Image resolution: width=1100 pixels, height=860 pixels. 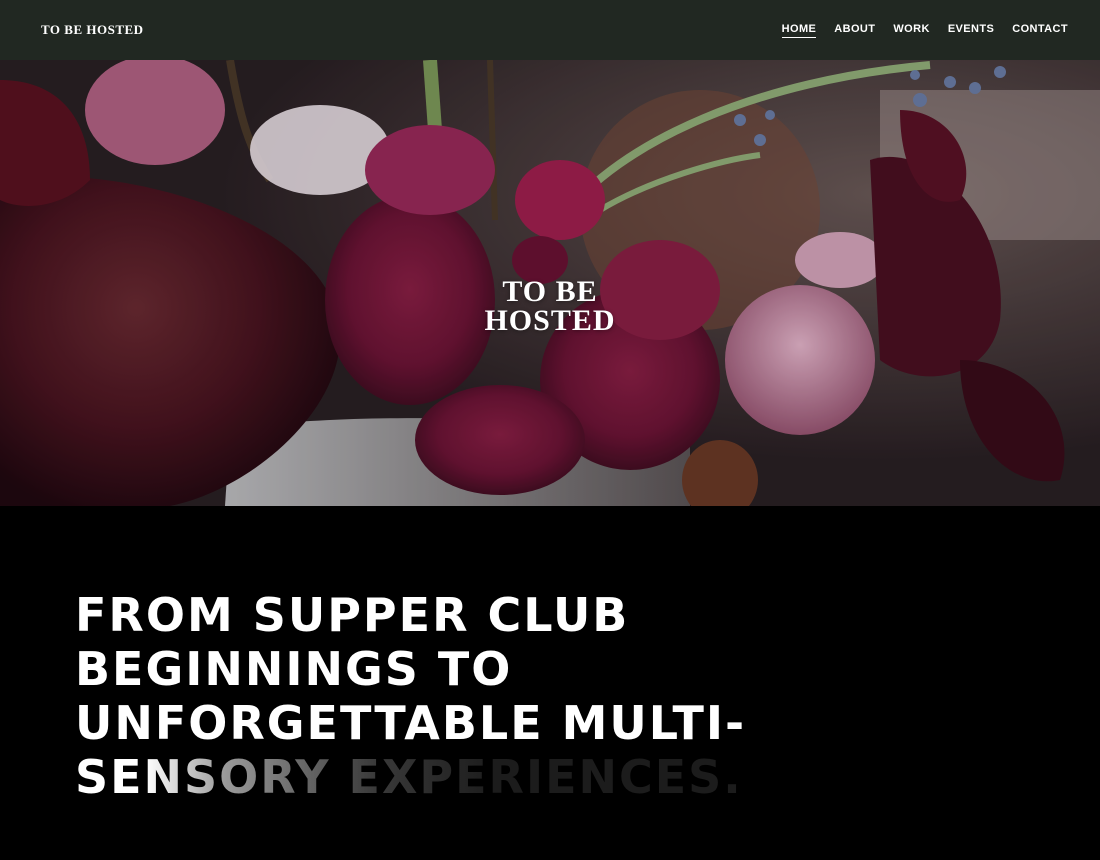 I want to click on tagline-line3: UNFORGETTABLE MULTI-, so click(x=411, y=723).